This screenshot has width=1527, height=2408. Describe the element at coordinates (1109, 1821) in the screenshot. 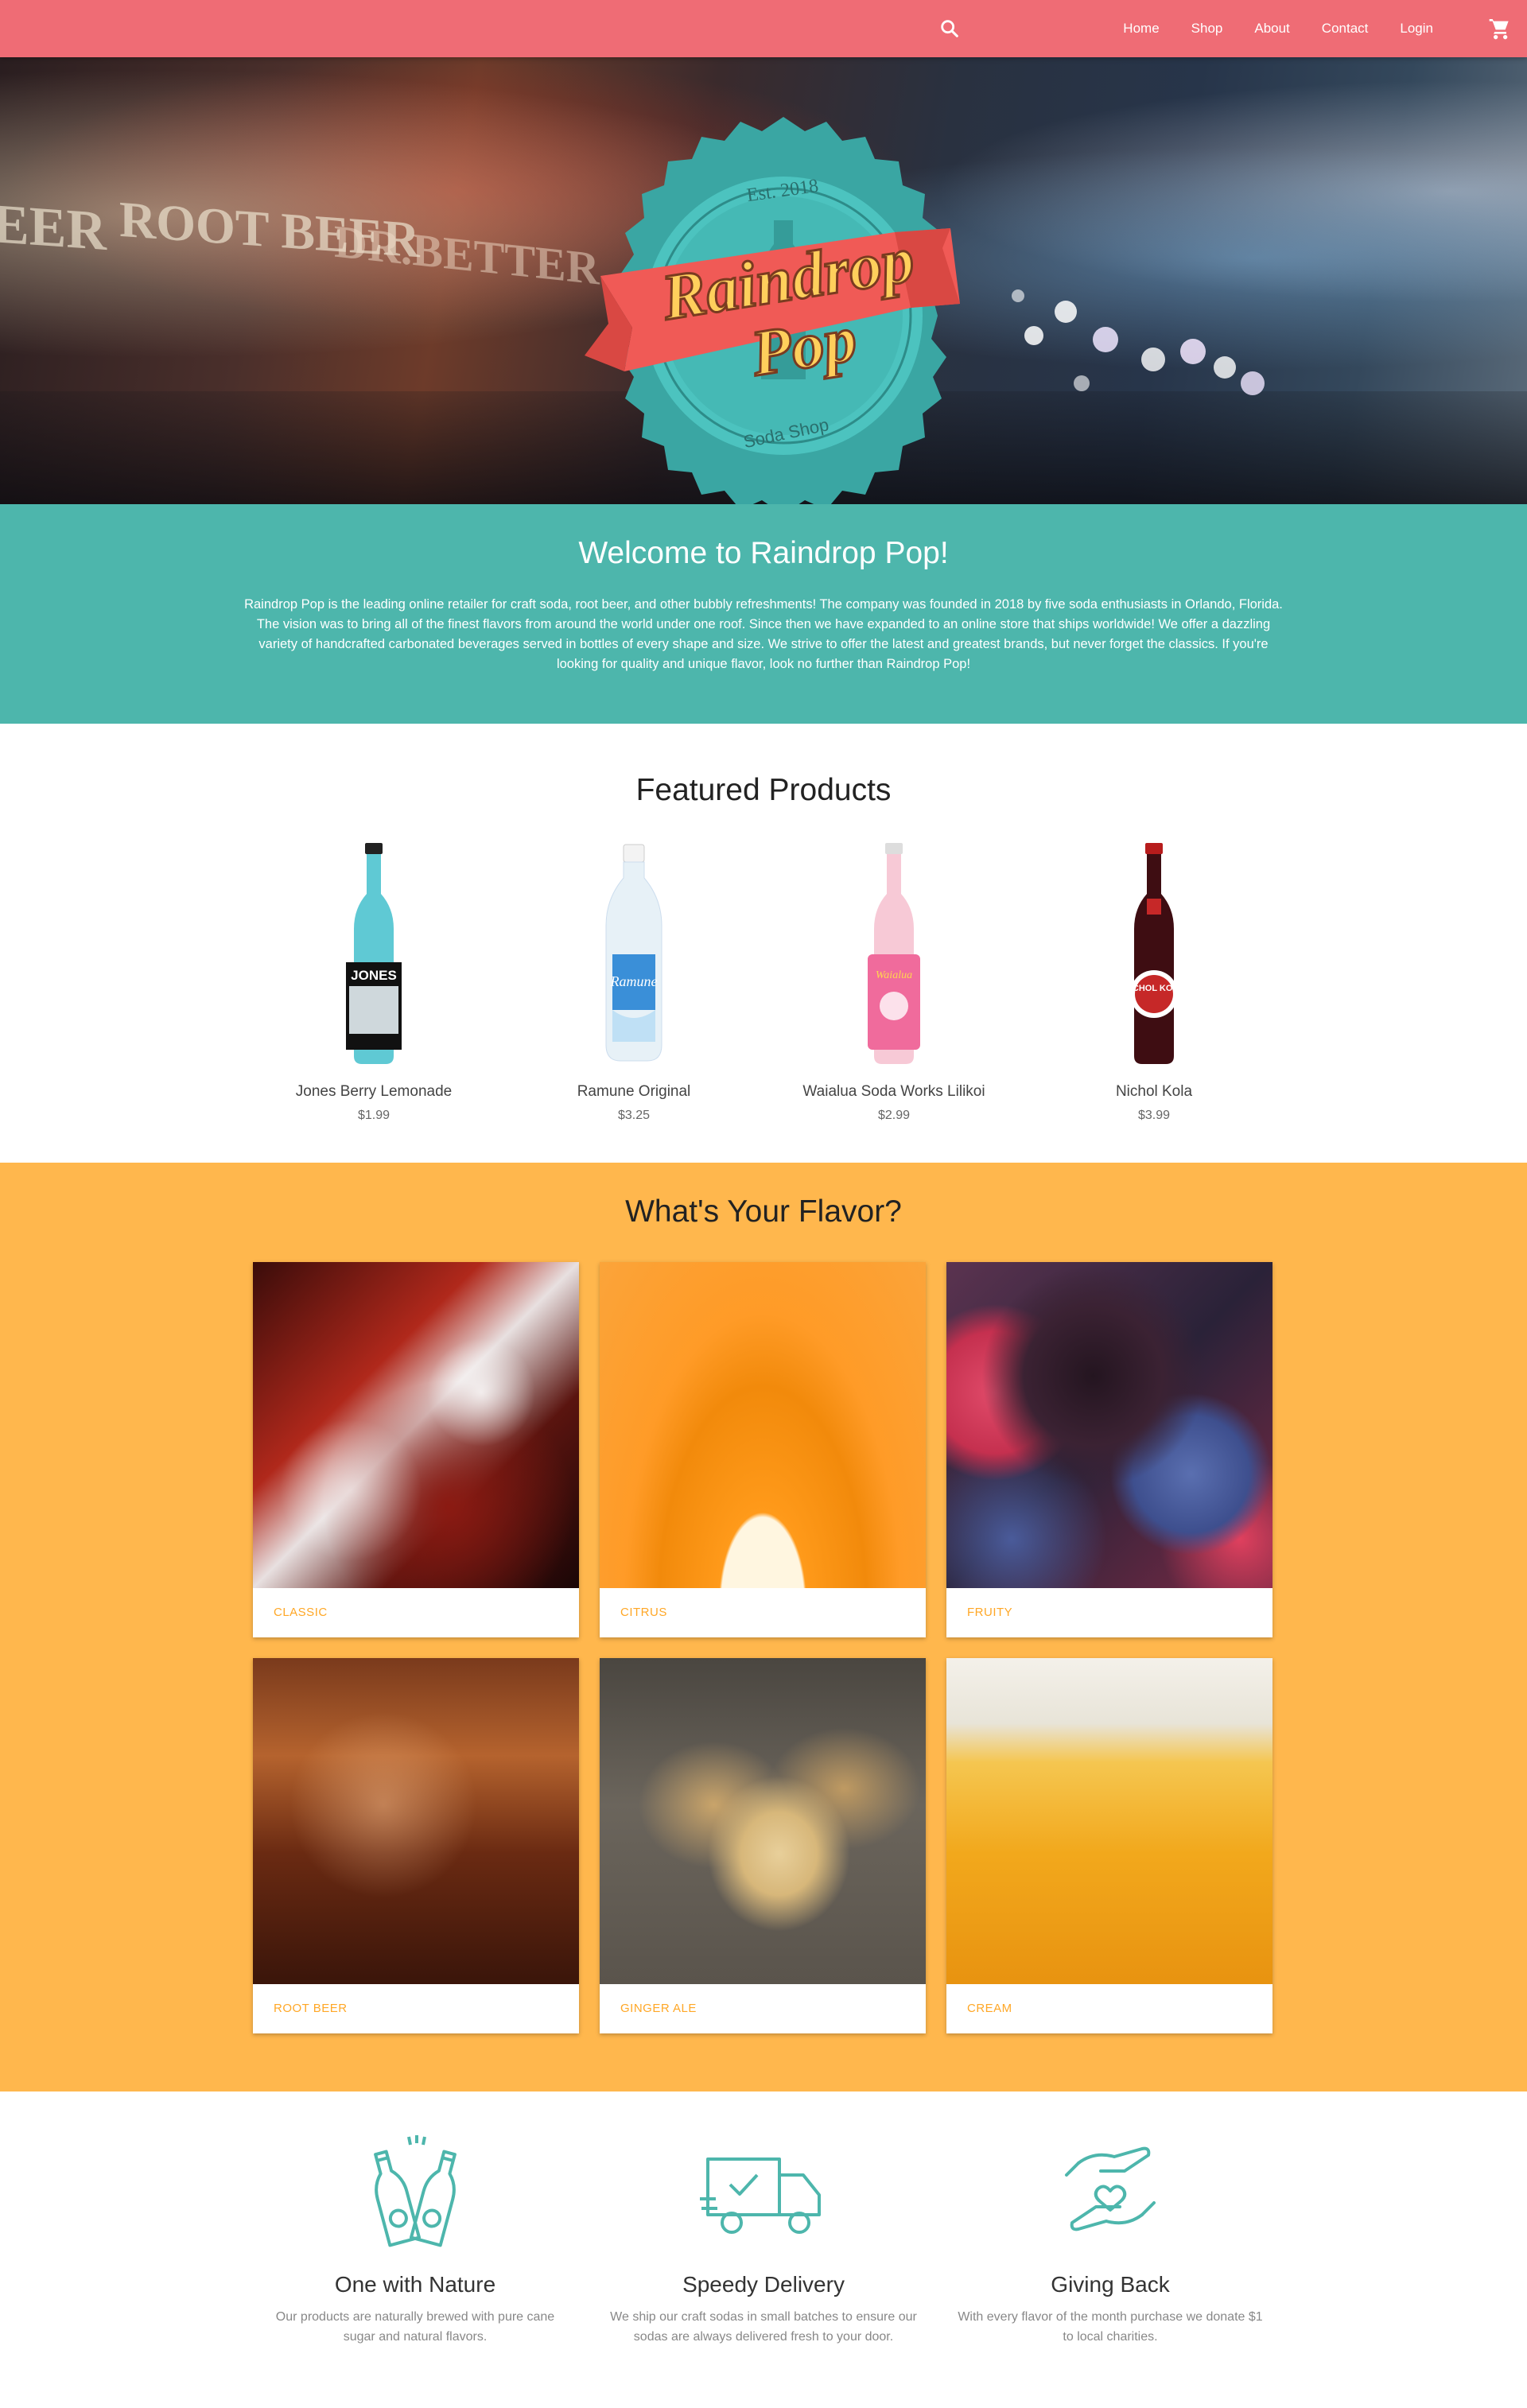

I see `cream-flavor-image` at that location.